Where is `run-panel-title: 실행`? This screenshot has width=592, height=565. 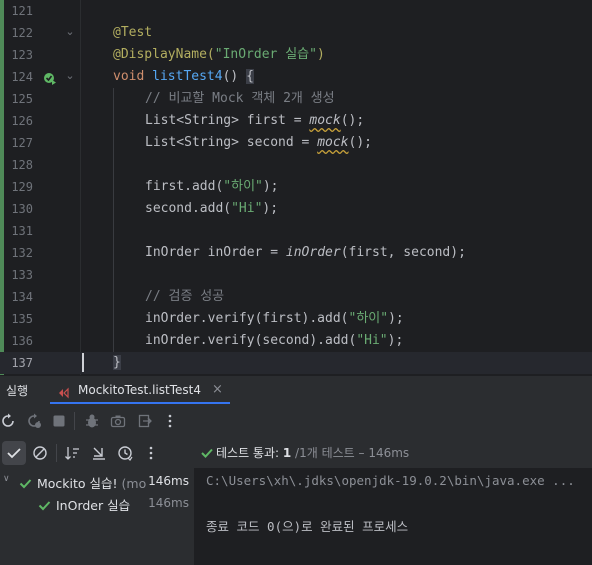 run-panel-title: 실행 is located at coordinates (17, 391).